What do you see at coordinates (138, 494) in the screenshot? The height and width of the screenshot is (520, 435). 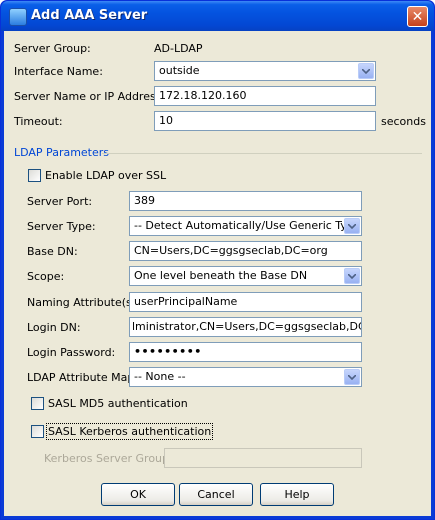 I see `ok-button: OK` at bounding box center [138, 494].